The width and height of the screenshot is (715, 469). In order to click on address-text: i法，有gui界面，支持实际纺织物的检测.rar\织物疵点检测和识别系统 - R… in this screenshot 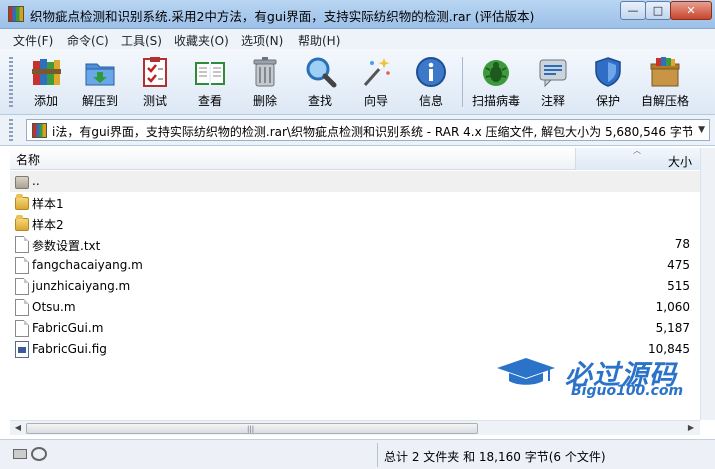, I will do `click(372, 132)`.